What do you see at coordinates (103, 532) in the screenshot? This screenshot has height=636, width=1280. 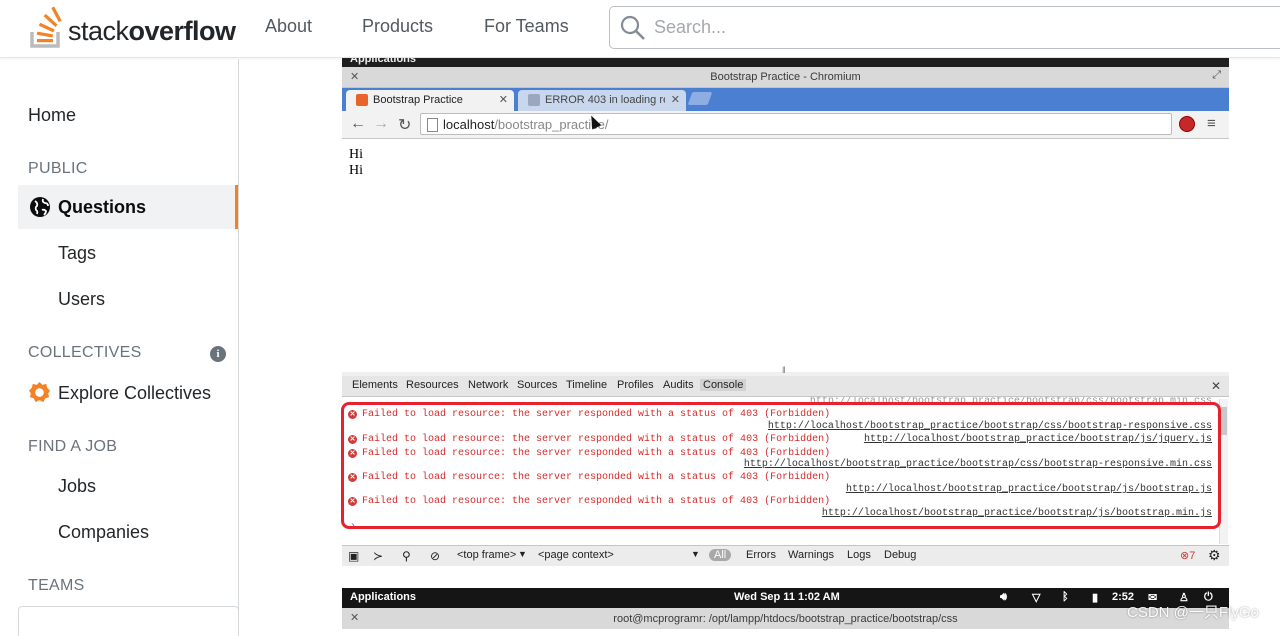 I see `sidebar-item-companies: Companies` at bounding box center [103, 532].